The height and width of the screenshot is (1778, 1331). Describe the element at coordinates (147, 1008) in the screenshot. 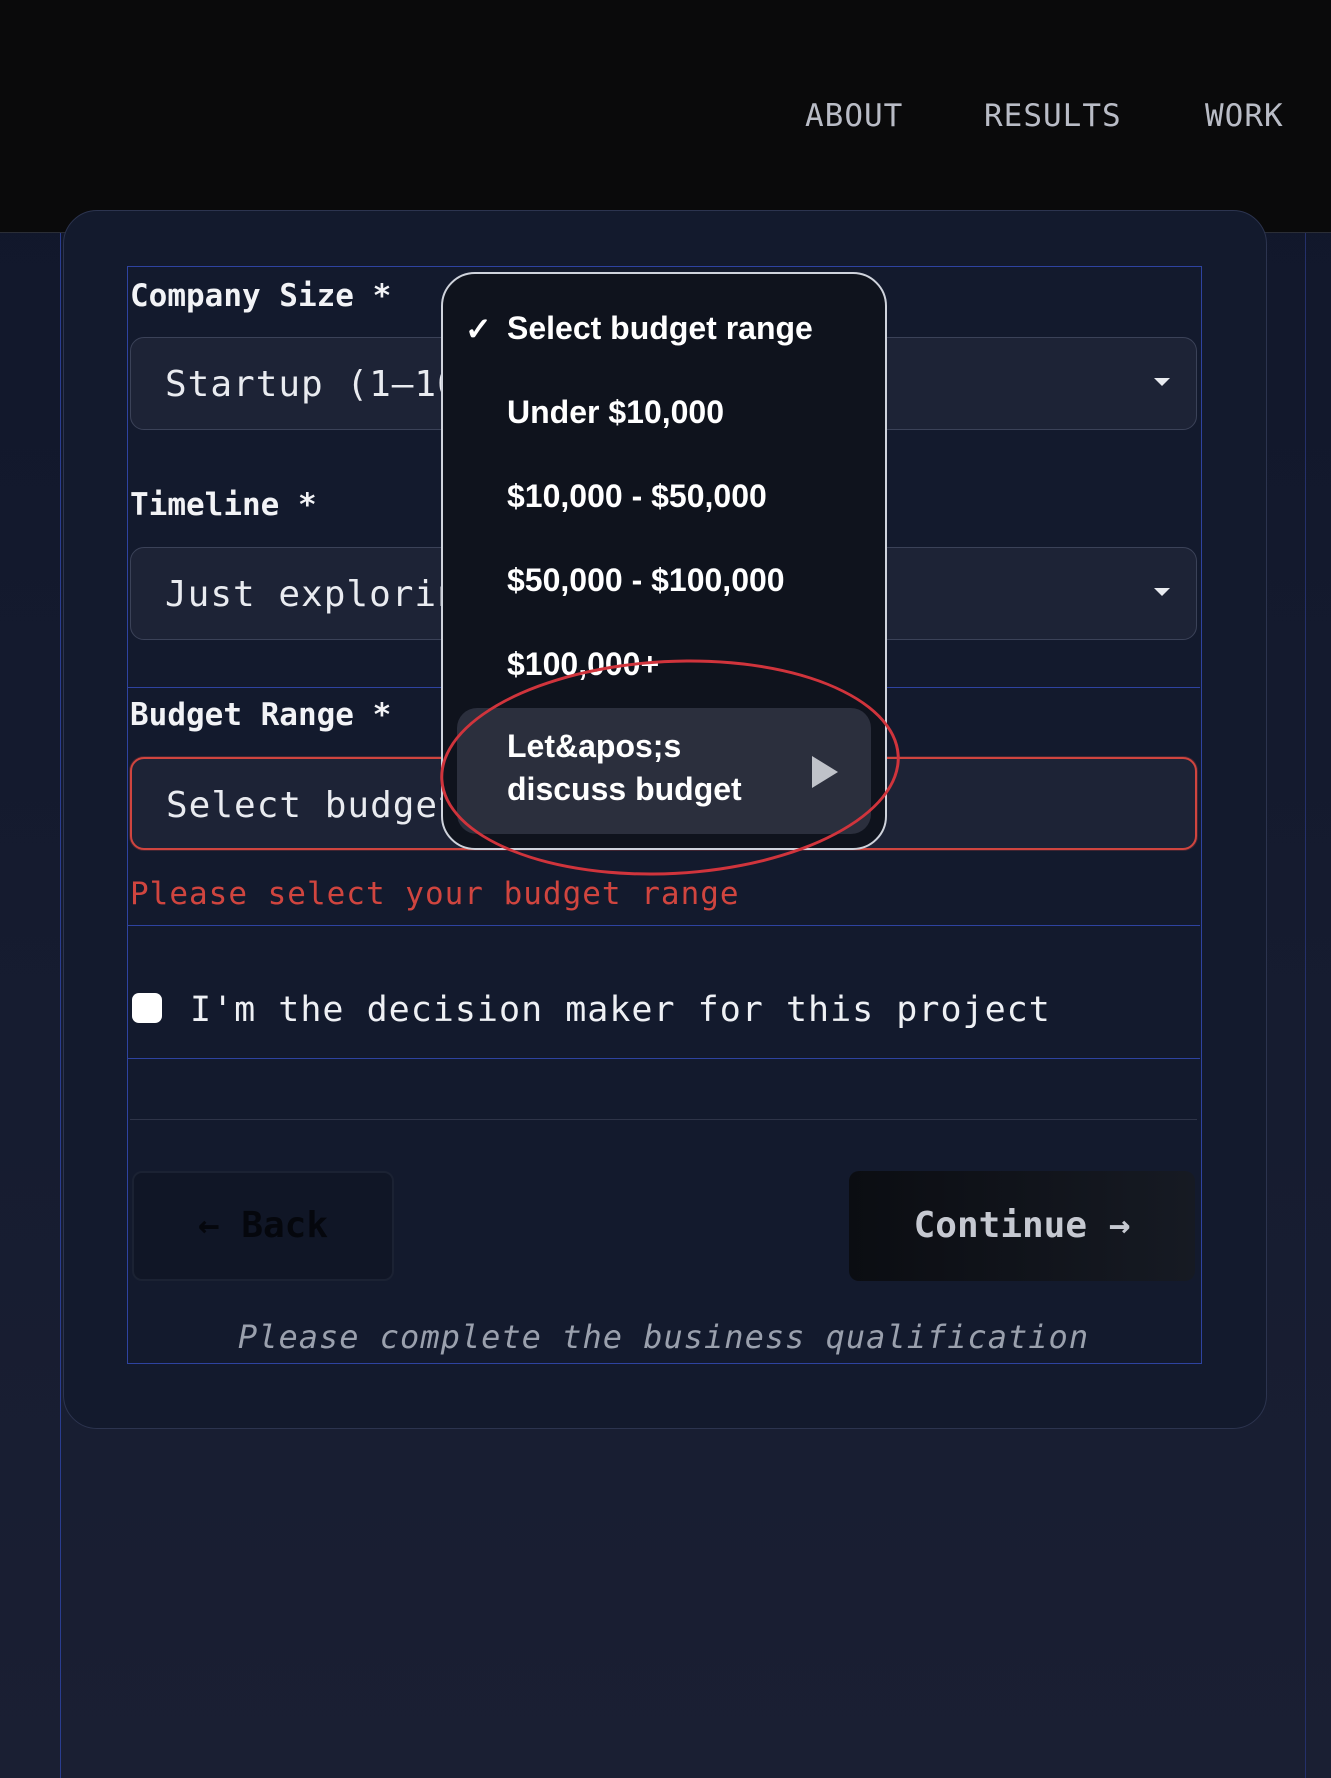

I see `decision-maker-checkbox` at that location.